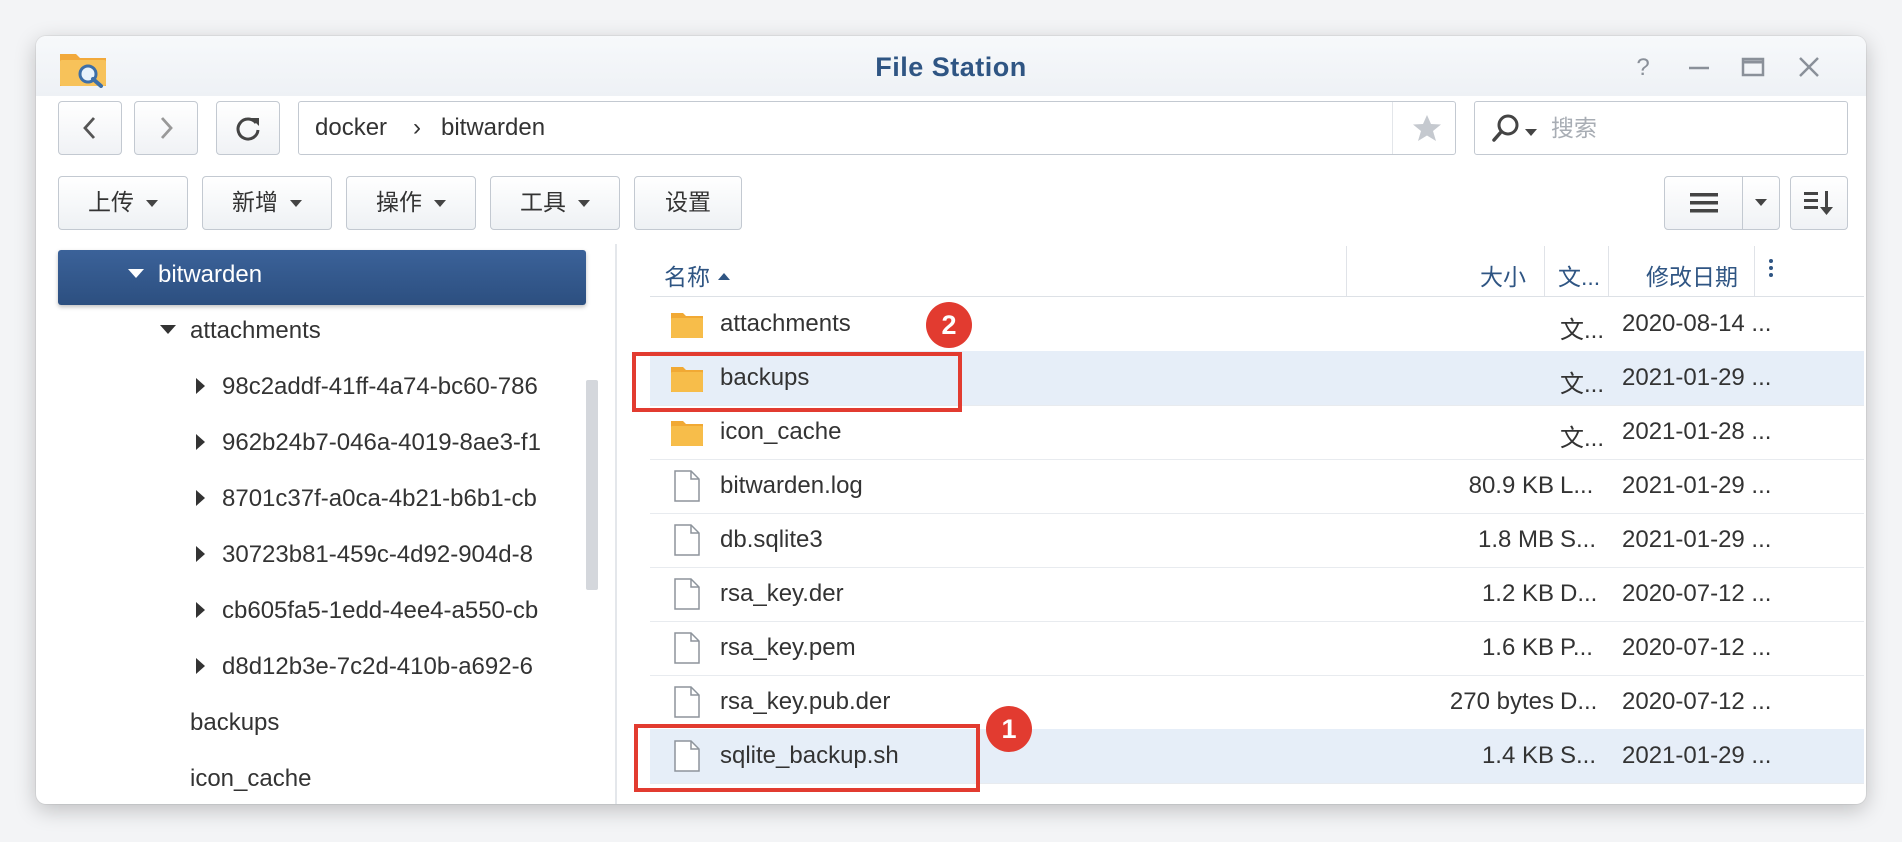 Image resolution: width=1902 pixels, height=842 pixels. I want to click on tree-item-icon-cache: icon_cache, so click(250, 779).